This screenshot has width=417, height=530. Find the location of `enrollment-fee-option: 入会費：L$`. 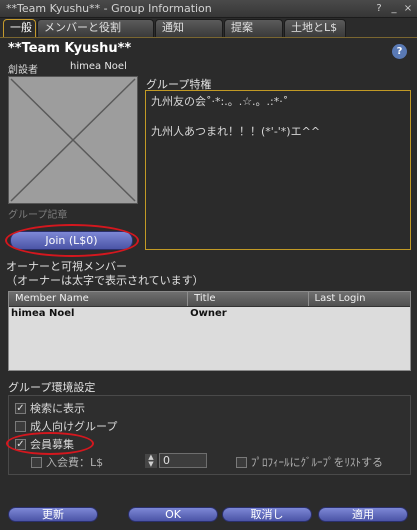

enrollment-fee-option: 入会費：L$ is located at coordinates (67, 462).